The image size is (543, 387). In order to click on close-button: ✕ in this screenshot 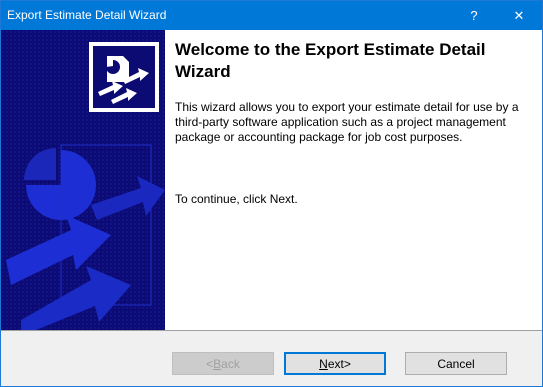, I will do `click(519, 15)`.